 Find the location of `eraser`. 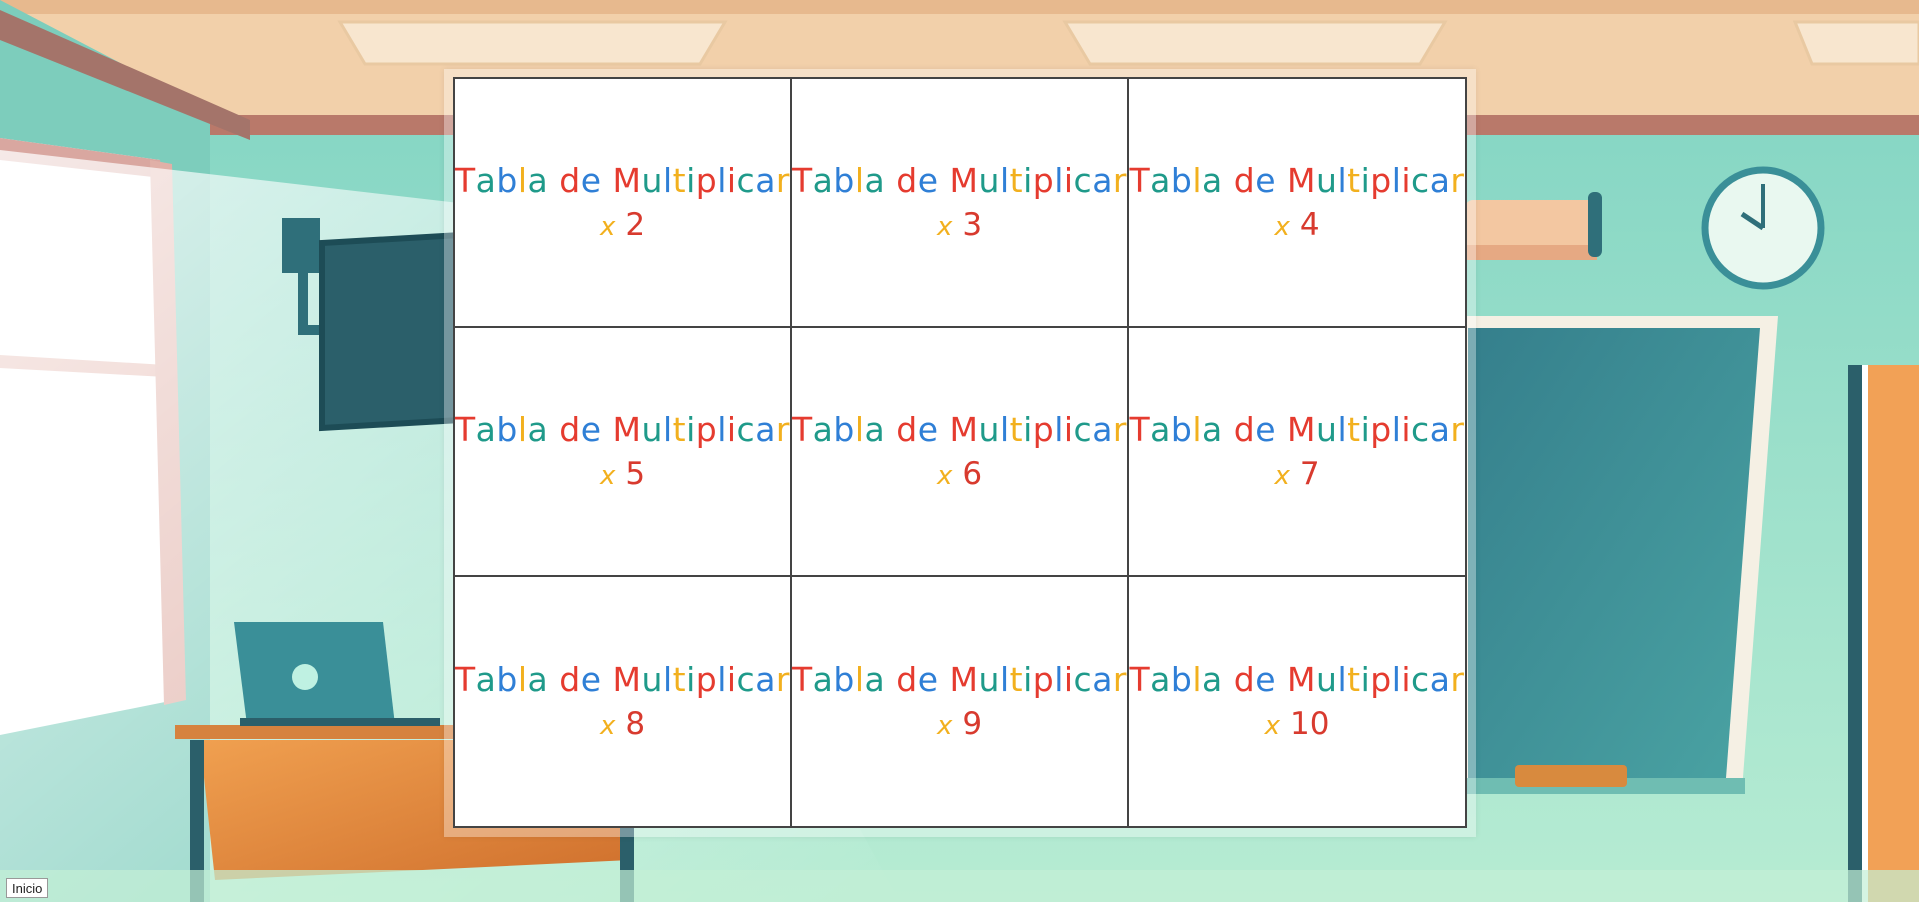

eraser is located at coordinates (1571, 776).